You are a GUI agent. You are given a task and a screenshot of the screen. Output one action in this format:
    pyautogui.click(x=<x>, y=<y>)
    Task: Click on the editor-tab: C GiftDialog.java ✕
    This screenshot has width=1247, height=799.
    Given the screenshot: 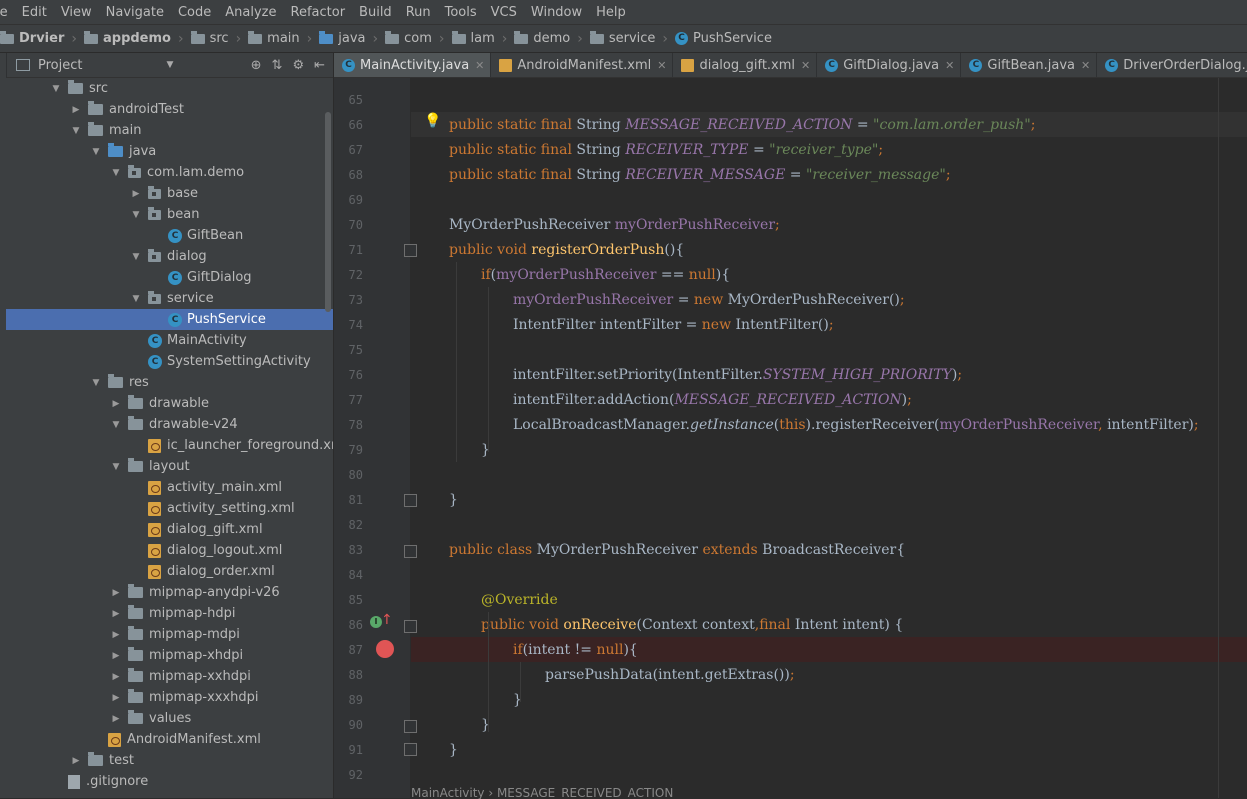 What is the action you would take?
    pyautogui.click(x=889, y=65)
    